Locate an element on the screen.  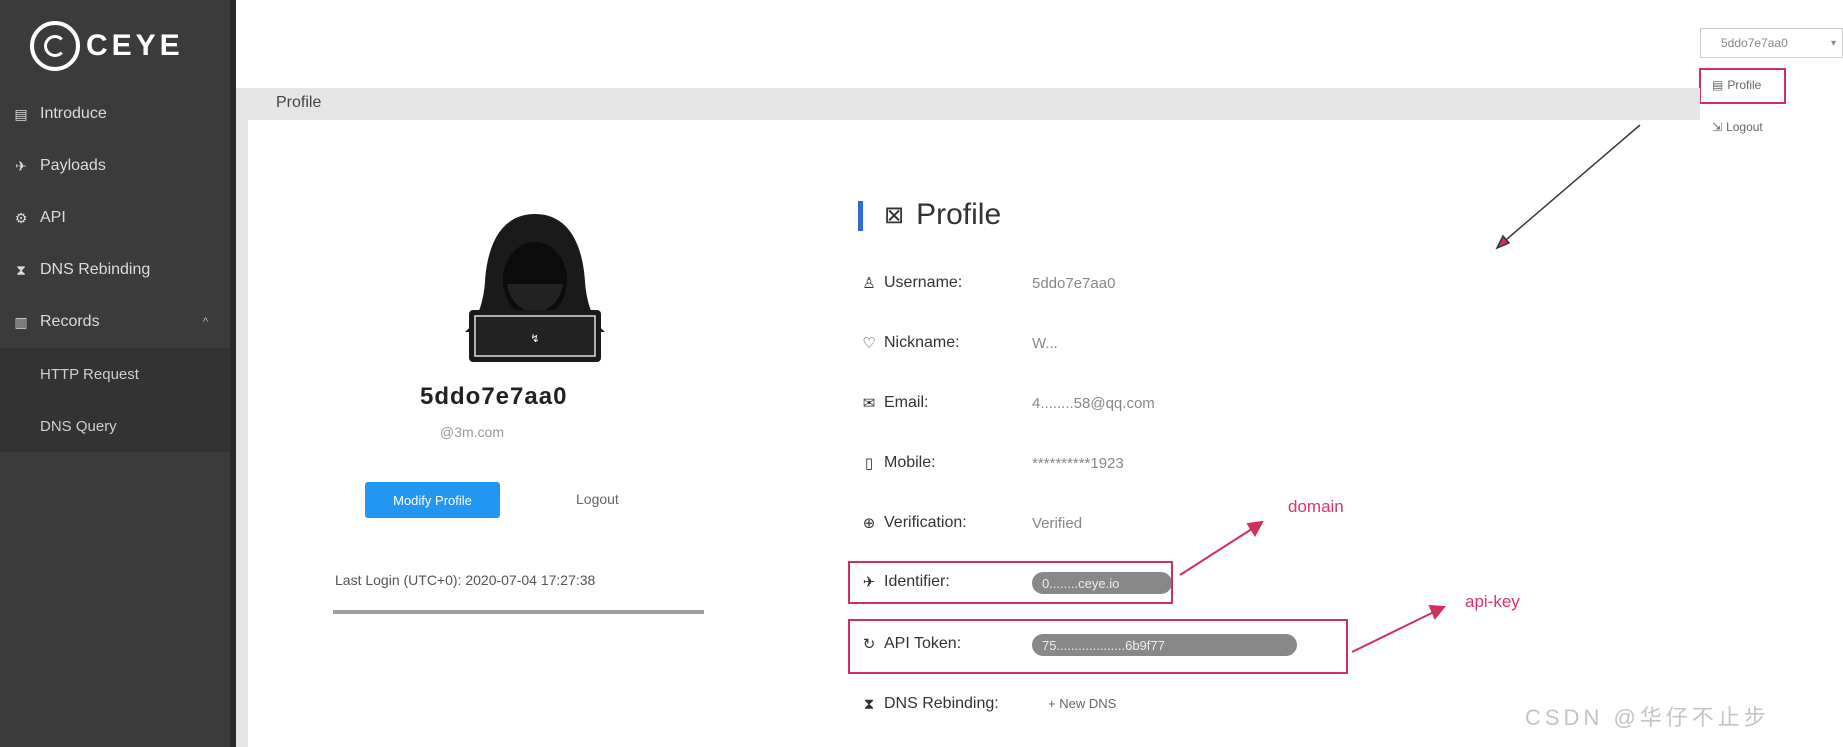
highlight-box-identifier is located at coordinates (1010, 582).